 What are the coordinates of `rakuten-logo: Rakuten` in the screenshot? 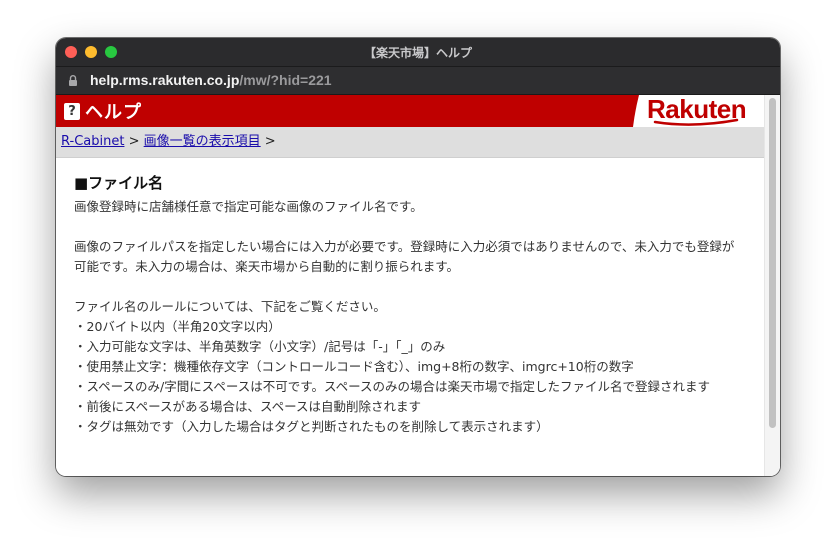 It's located at (699, 110).